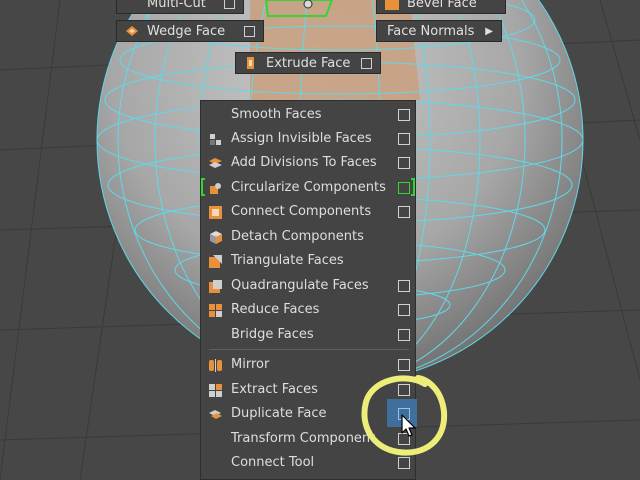 The width and height of the screenshot is (640, 480). I want to click on menu-item-label: Detach Components, so click(297, 236).